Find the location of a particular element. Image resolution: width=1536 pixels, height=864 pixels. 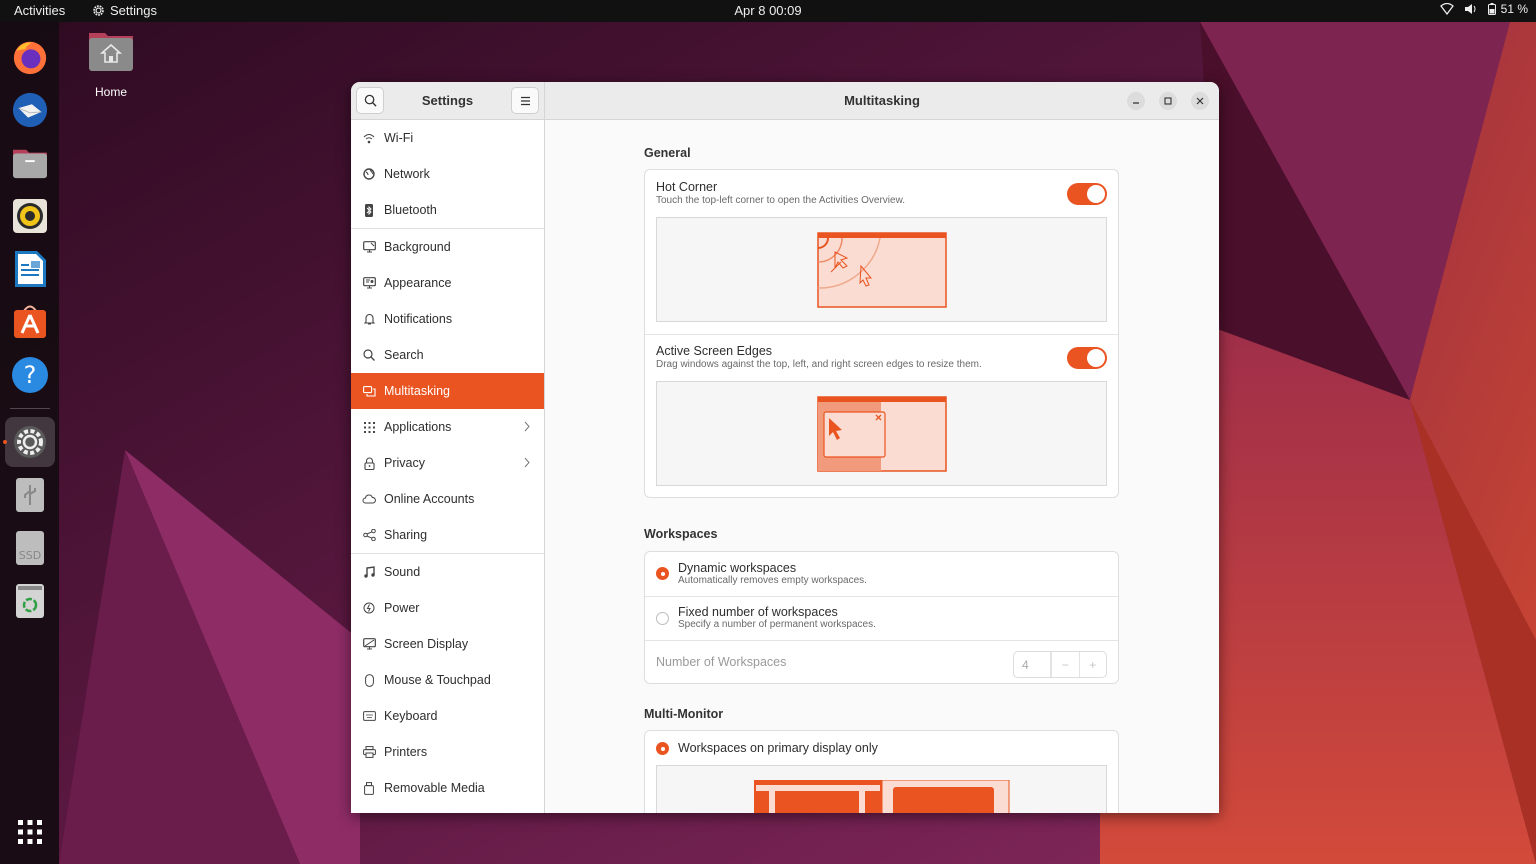

minimize-button is located at coordinates (1136, 101).